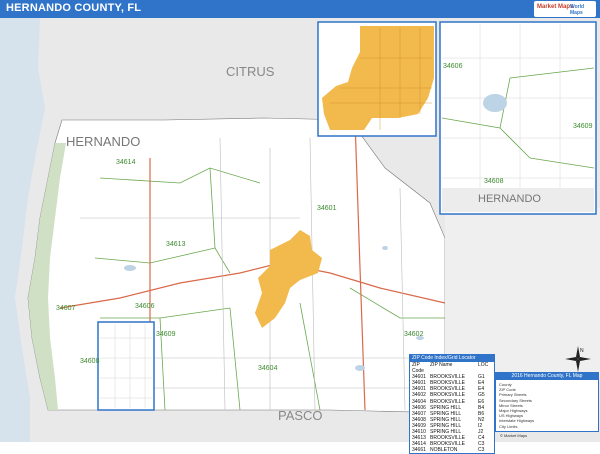 The width and height of the screenshot is (600, 454). I want to click on legend-title: 2016 Hernando County, FL Map, so click(547, 376).